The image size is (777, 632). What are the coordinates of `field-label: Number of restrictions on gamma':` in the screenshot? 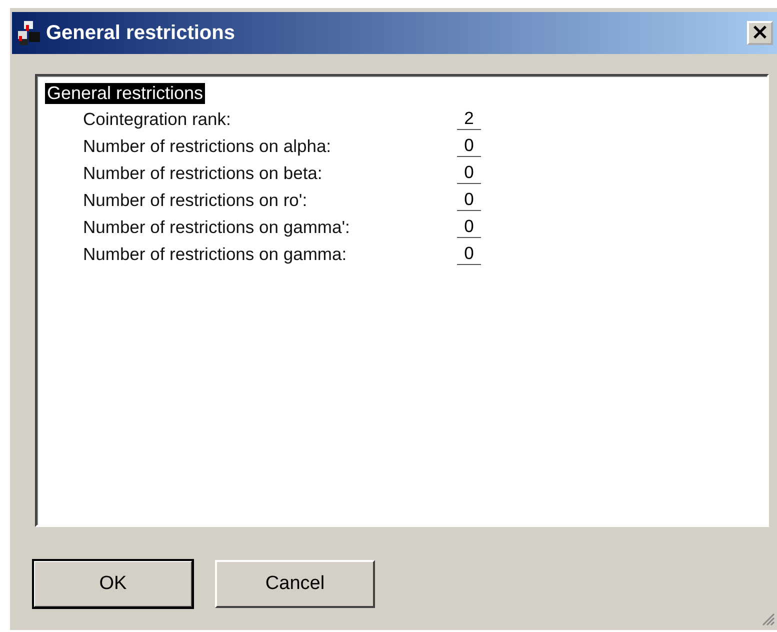 It's located at (217, 227).